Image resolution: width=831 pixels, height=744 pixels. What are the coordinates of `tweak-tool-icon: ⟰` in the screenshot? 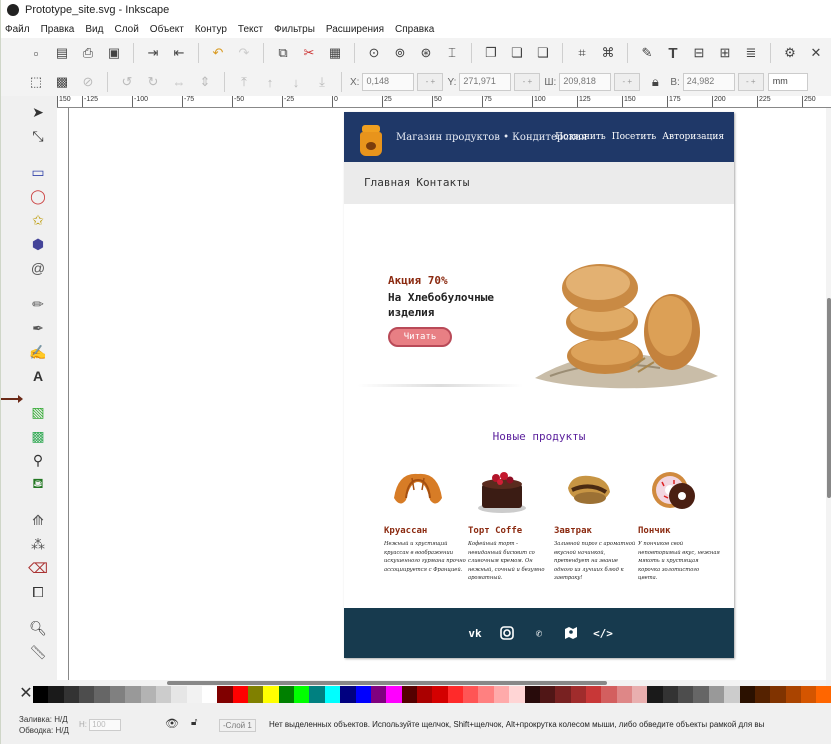 It's located at (38, 520).